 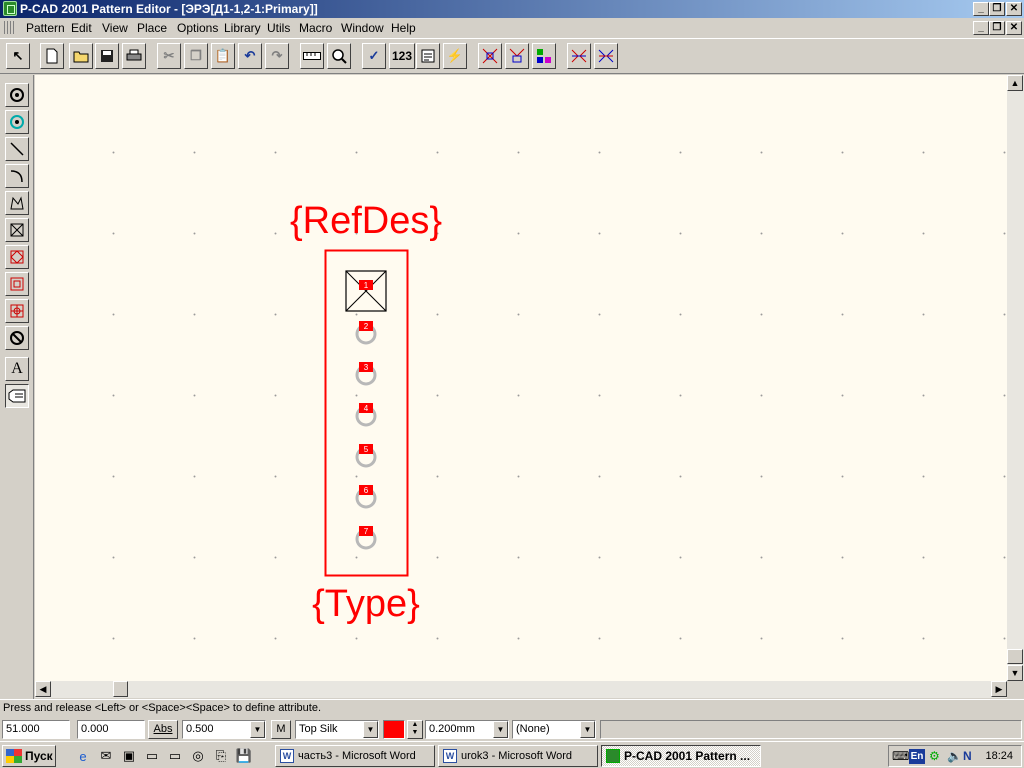 I want to click on cut-icon: ✂, so click(x=169, y=56).